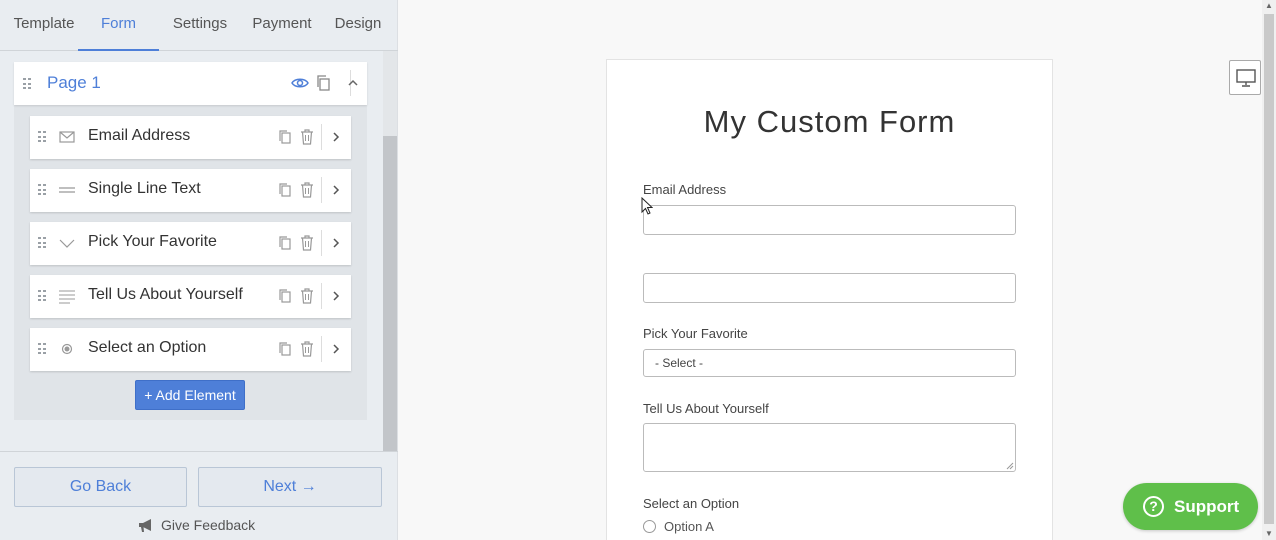  I want to click on element-card-single-line: Single Line Text, so click(190, 190).